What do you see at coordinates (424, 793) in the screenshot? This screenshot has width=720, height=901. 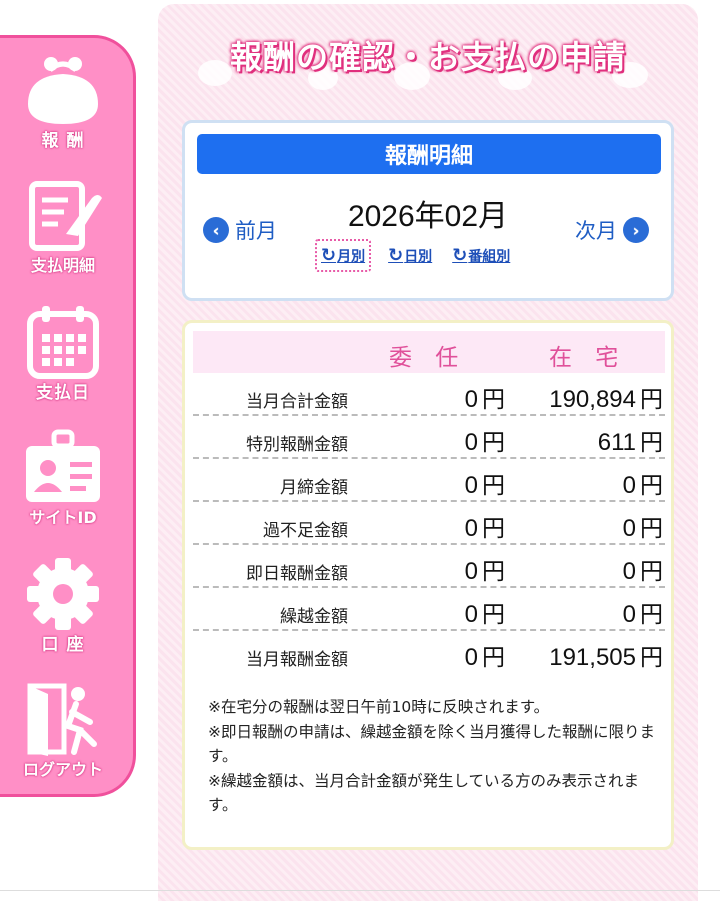 I see `note-line: ※繰越金額は、当月合計金額が発生している方のみ表示されます。` at bounding box center [424, 793].